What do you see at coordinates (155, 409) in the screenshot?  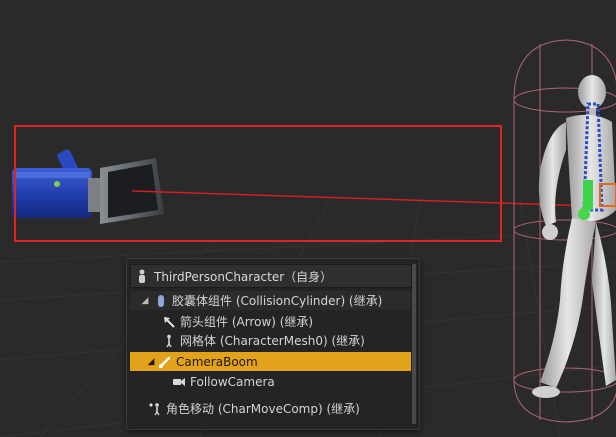 I see `movement-icon` at bounding box center [155, 409].